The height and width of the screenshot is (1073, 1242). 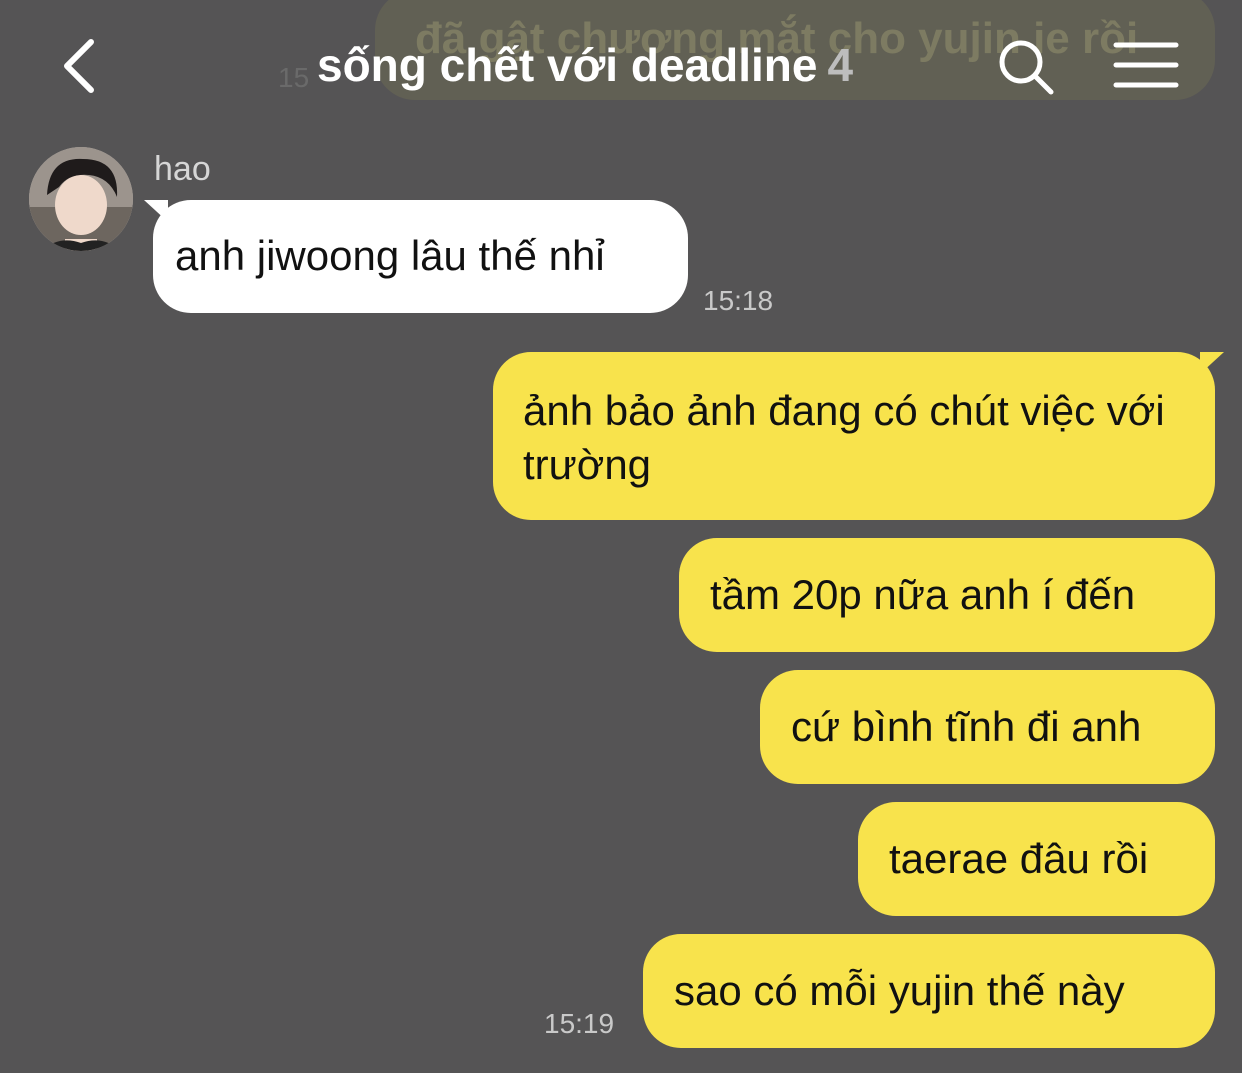 I want to click on chat-title: sống chết với deadline 4, so click(x=585, y=65).